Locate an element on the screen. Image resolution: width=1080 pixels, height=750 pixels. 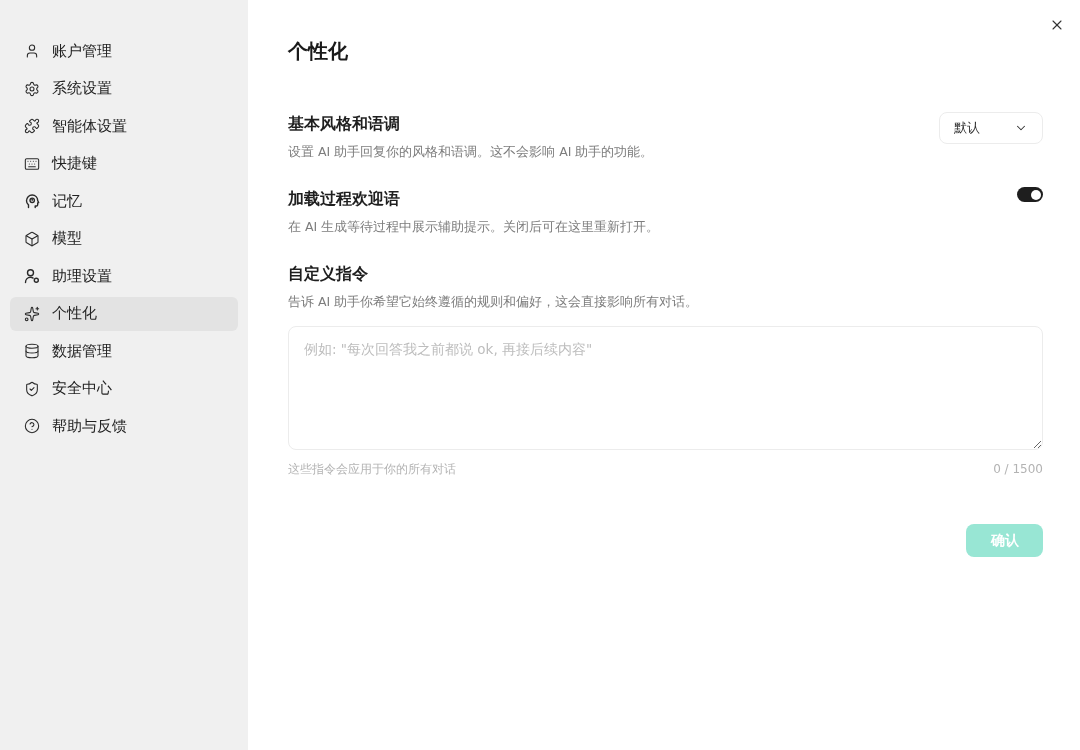
sidebar-item: 快捷键 is located at coordinates (124, 163).